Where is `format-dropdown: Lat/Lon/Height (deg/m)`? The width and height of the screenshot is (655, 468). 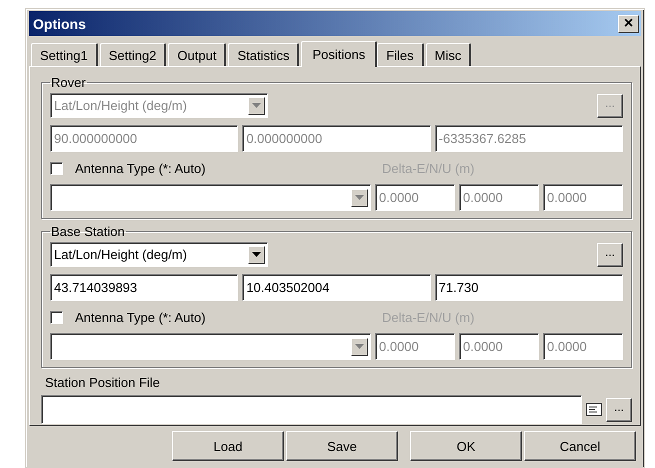
format-dropdown: Lat/Lon/Height (deg/m) is located at coordinates (159, 254).